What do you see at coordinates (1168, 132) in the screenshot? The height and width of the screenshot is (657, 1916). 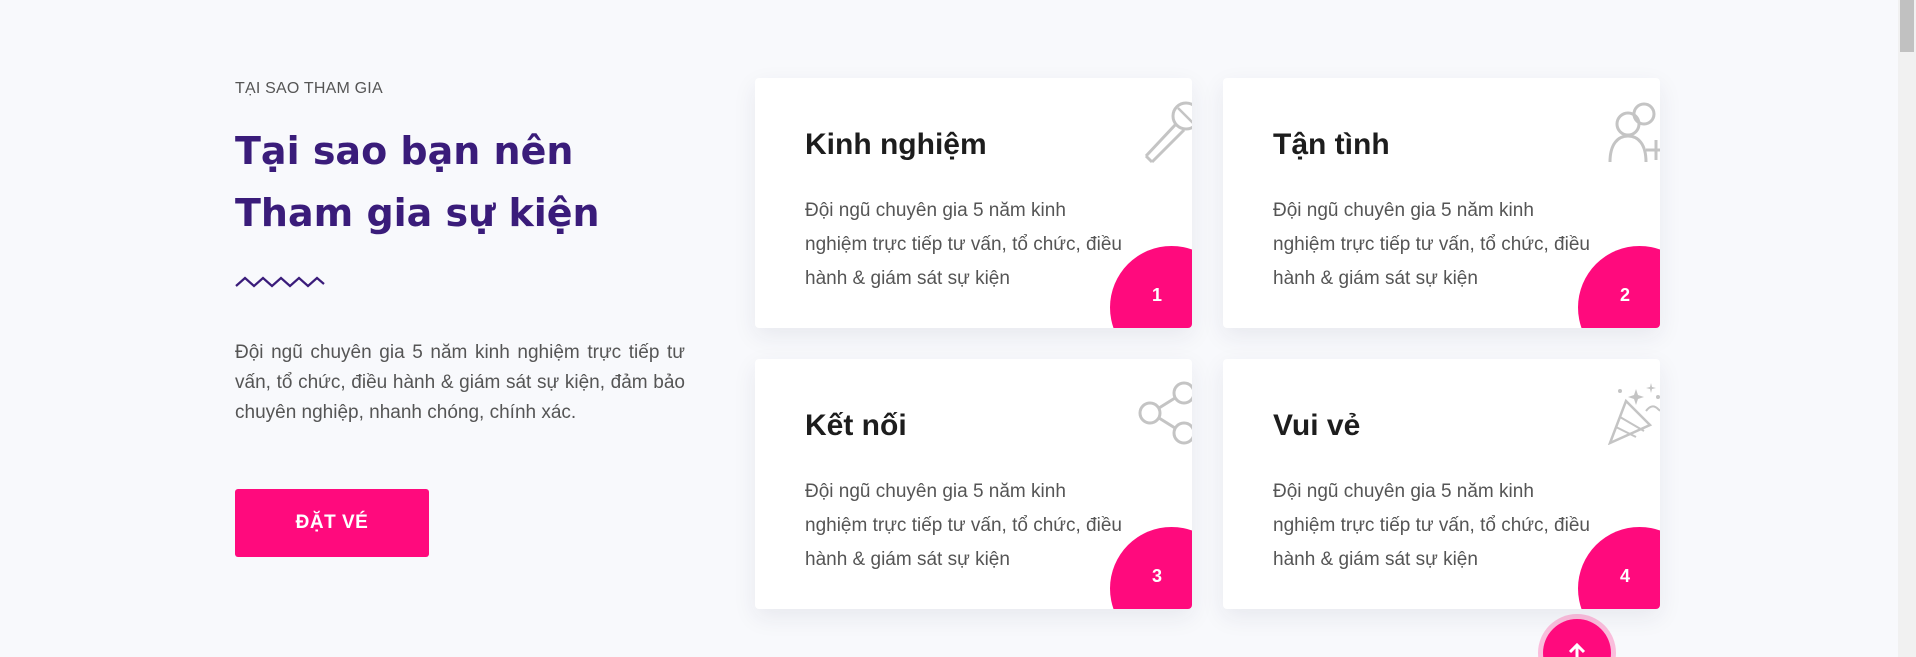 I see `microphone-icon` at bounding box center [1168, 132].